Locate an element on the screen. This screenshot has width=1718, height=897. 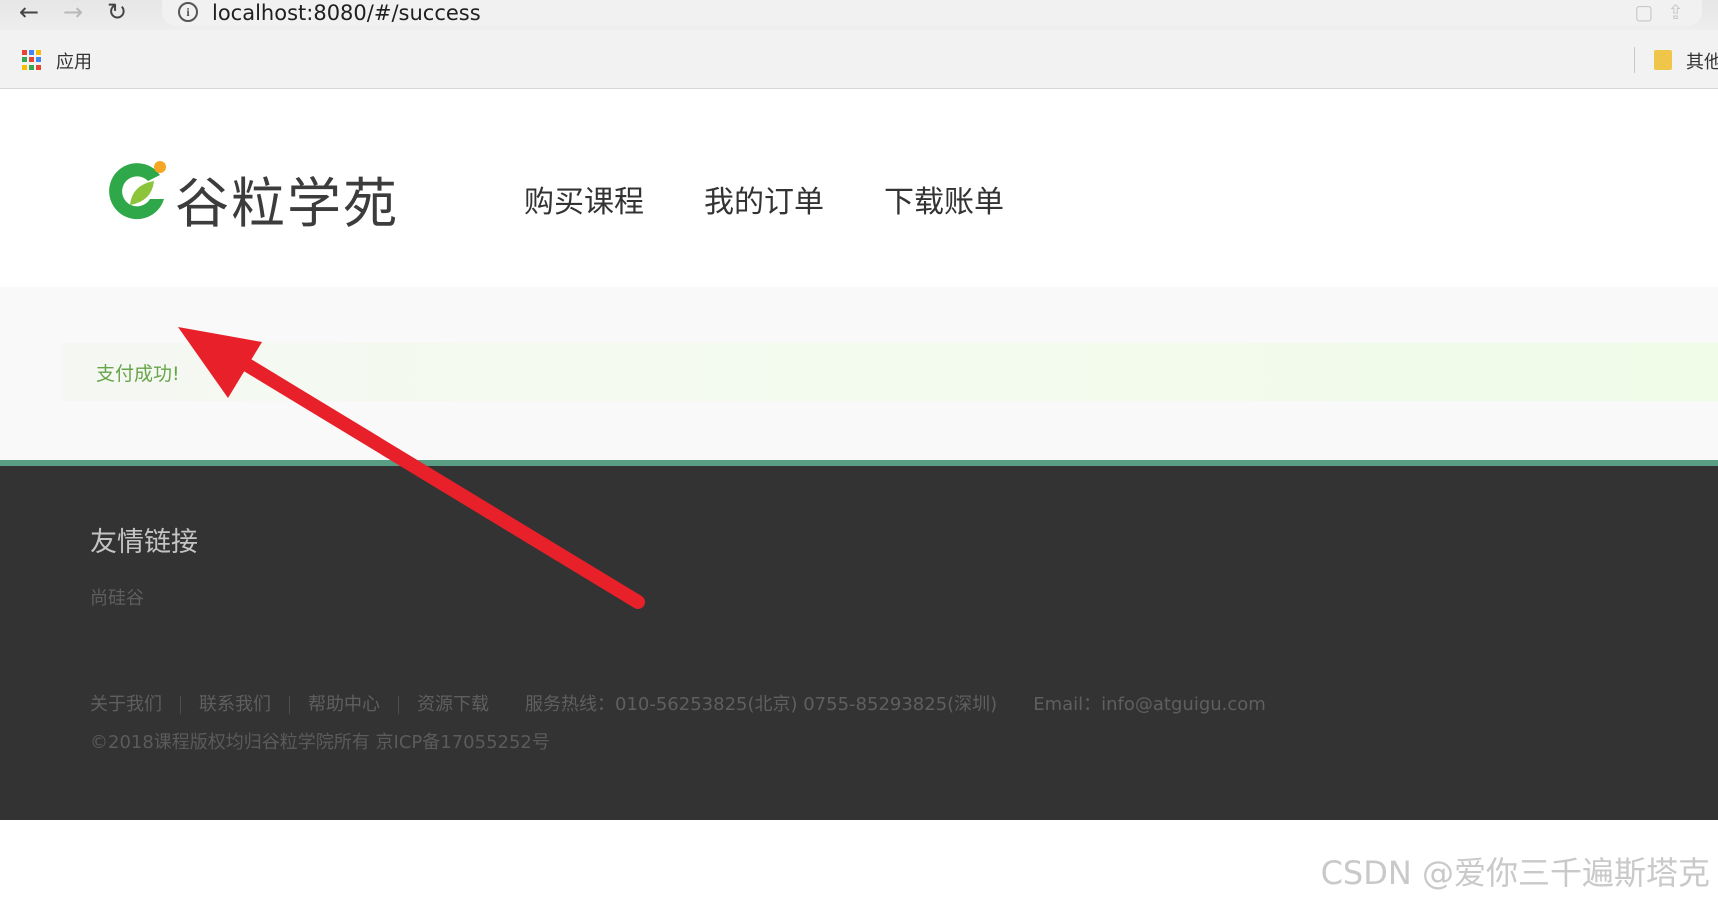
footer-link-help: 帮助中心 is located at coordinates (344, 704).